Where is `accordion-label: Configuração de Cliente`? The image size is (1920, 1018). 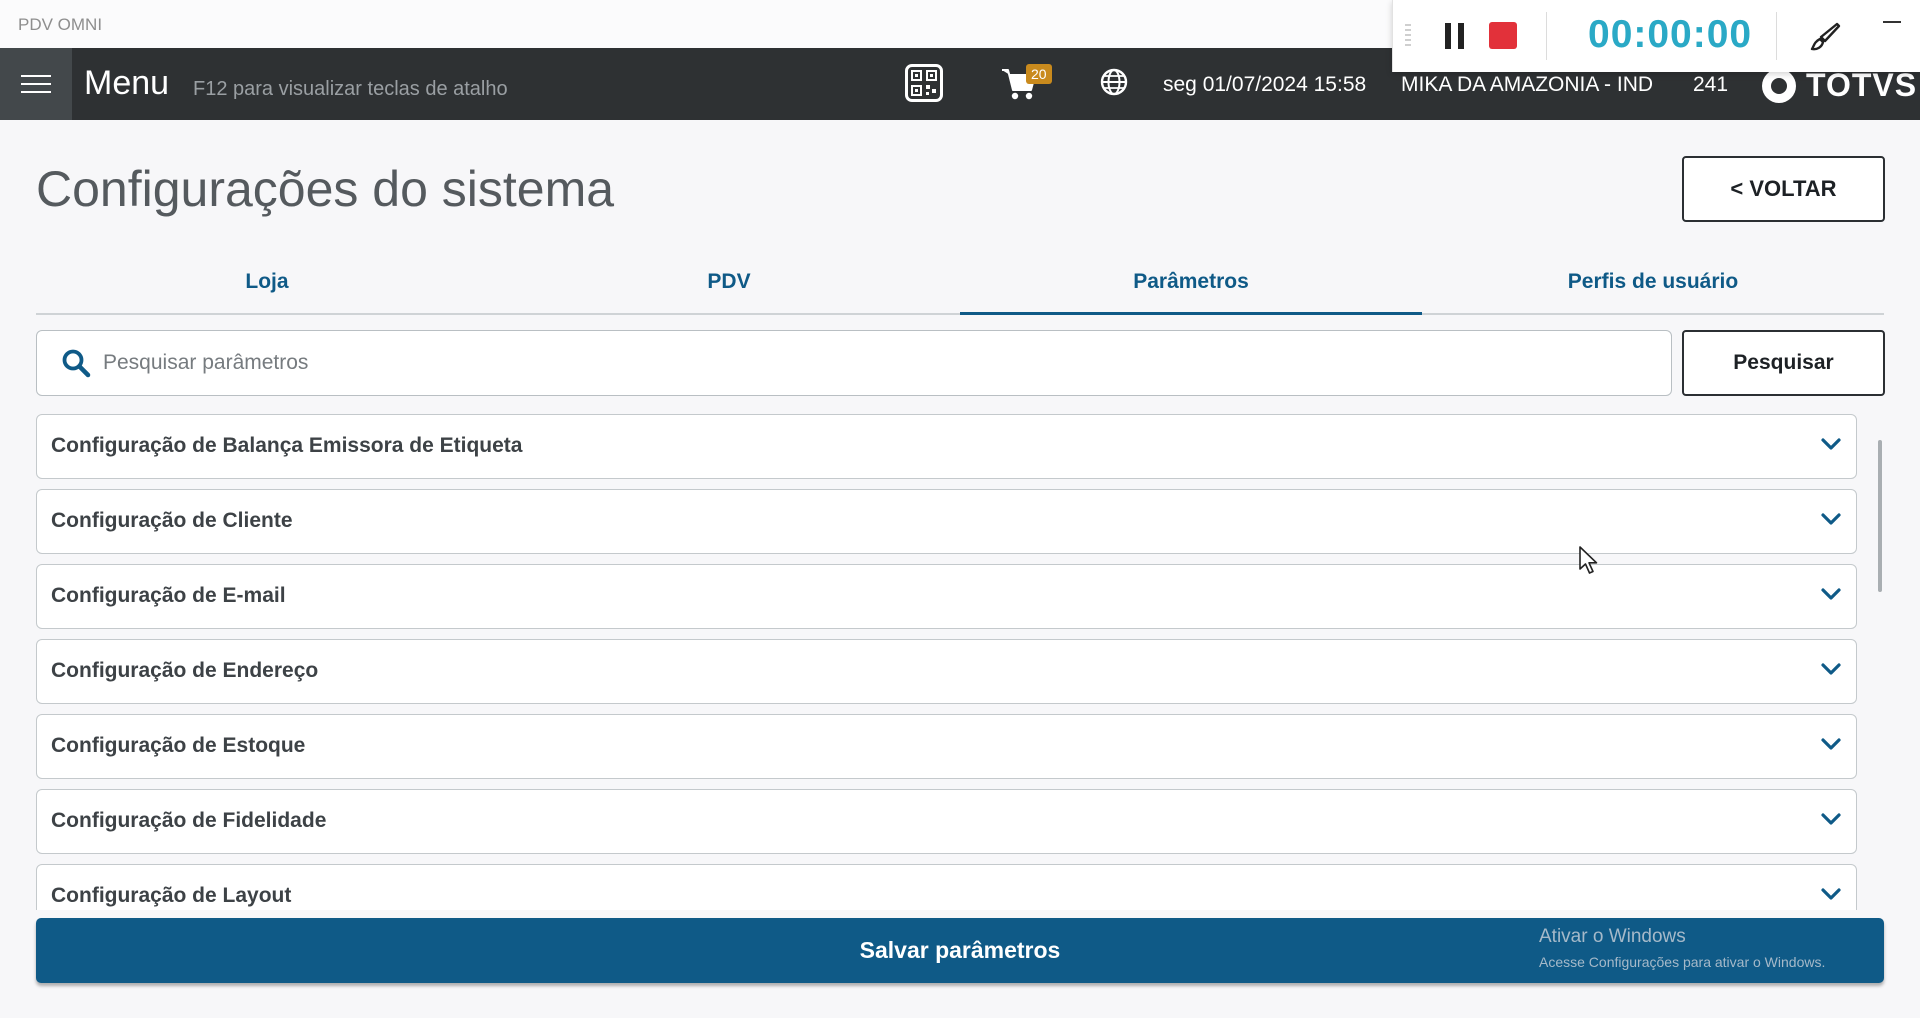
accordion-label: Configuração de Cliente is located at coordinates (172, 520).